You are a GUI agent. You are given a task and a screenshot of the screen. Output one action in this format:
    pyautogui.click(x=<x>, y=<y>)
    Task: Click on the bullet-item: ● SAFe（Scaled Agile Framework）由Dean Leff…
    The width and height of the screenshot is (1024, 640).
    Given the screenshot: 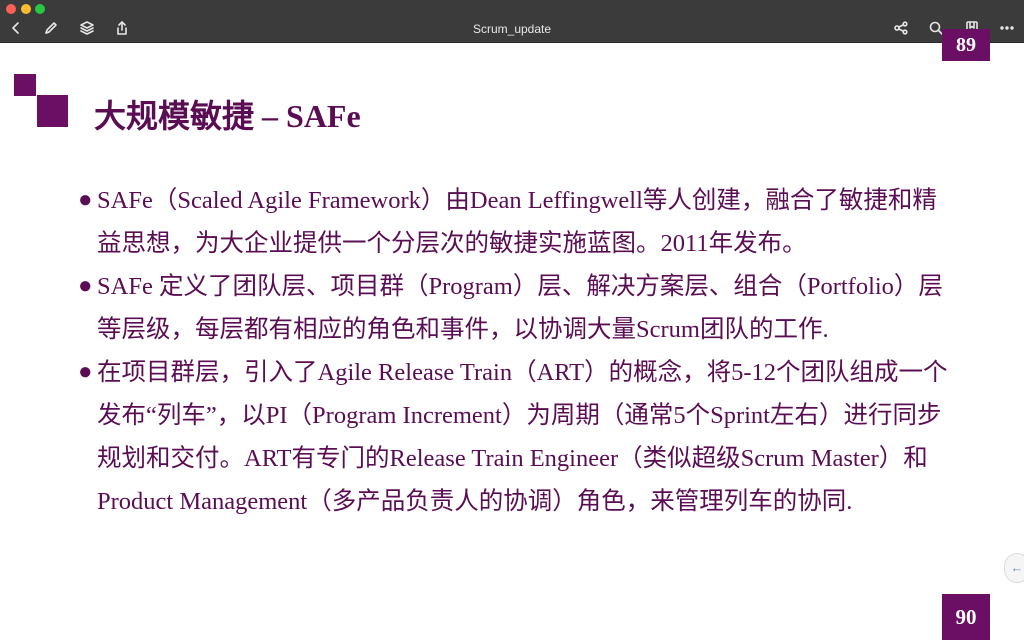 What is the action you would take?
    pyautogui.click(x=518, y=222)
    